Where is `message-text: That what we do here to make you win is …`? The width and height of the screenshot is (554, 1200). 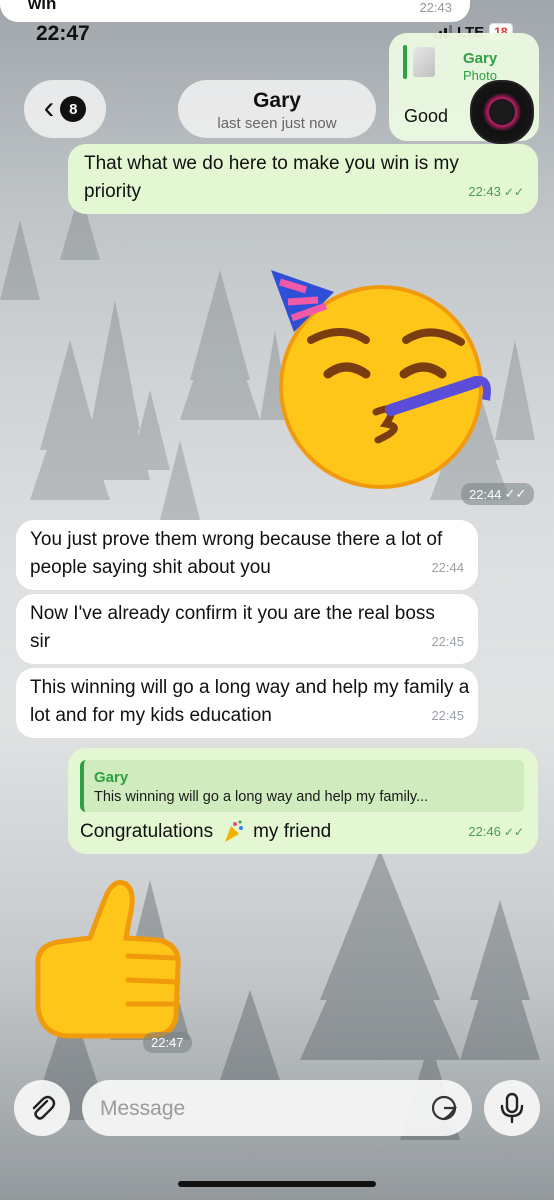
message-text: That what we do here to make you win is … is located at coordinates (271, 177).